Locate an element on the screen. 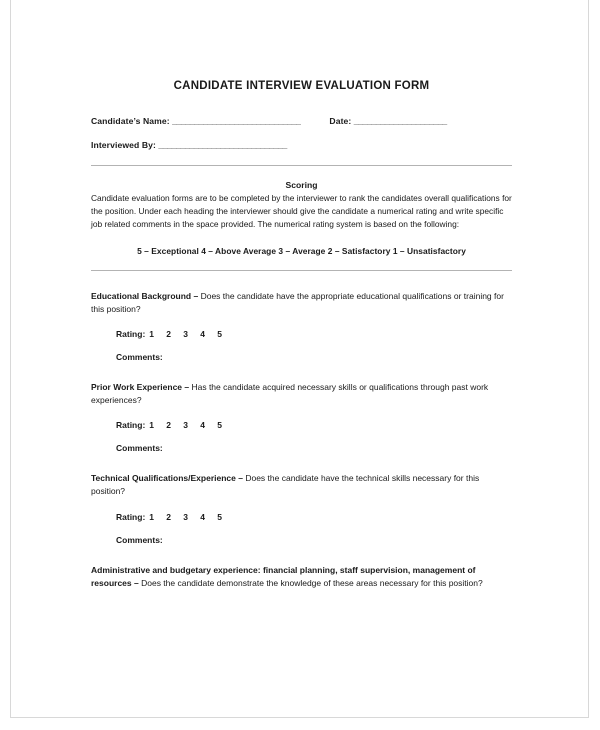 Image resolution: width=600 pixels, height=730 pixels. section-heading: Technical Qualifications/Experience – is located at coordinates (167, 478).